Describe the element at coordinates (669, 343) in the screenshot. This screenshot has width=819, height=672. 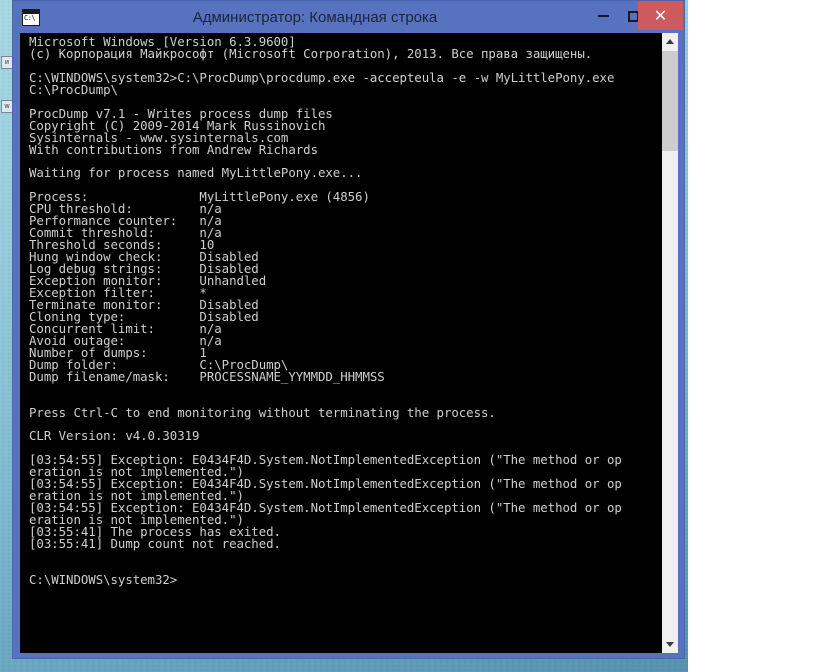
I see `console-scrollbar` at that location.